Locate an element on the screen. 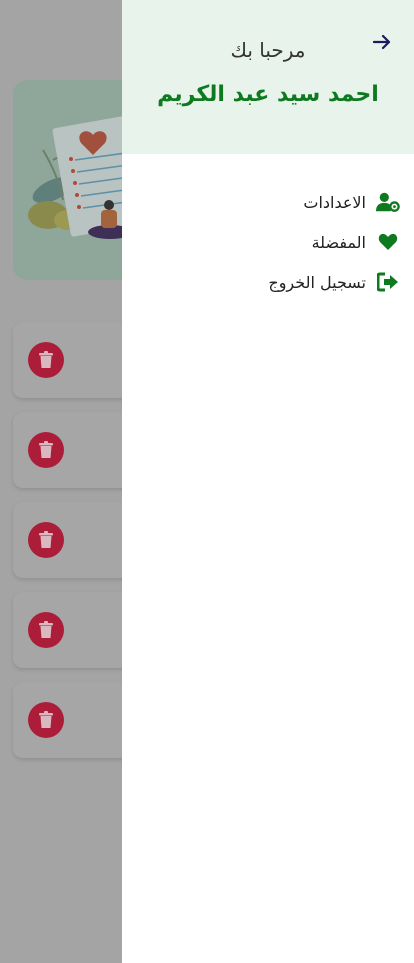 The width and height of the screenshot is (414, 963). menu-item-settings: الاعدادات is located at coordinates (268, 202).